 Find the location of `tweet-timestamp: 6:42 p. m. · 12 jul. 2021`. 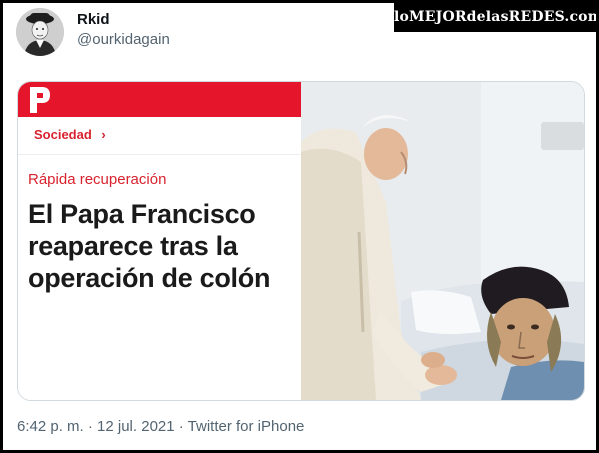

tweet-timestamp: 6:42 p. m. · 12 jul. 2021 is located at coordinates (96, 426).